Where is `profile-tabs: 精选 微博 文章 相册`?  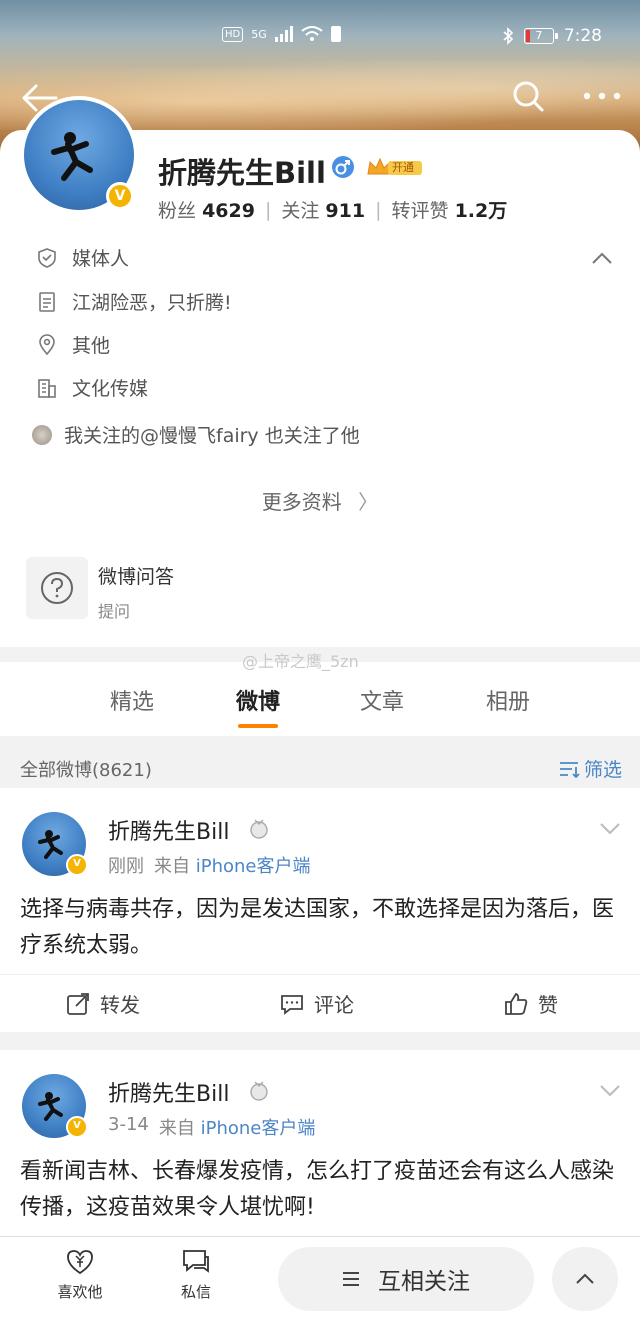 profile-tabs: 精选 微博 文章 相册 is located at coordinates (320, 699).